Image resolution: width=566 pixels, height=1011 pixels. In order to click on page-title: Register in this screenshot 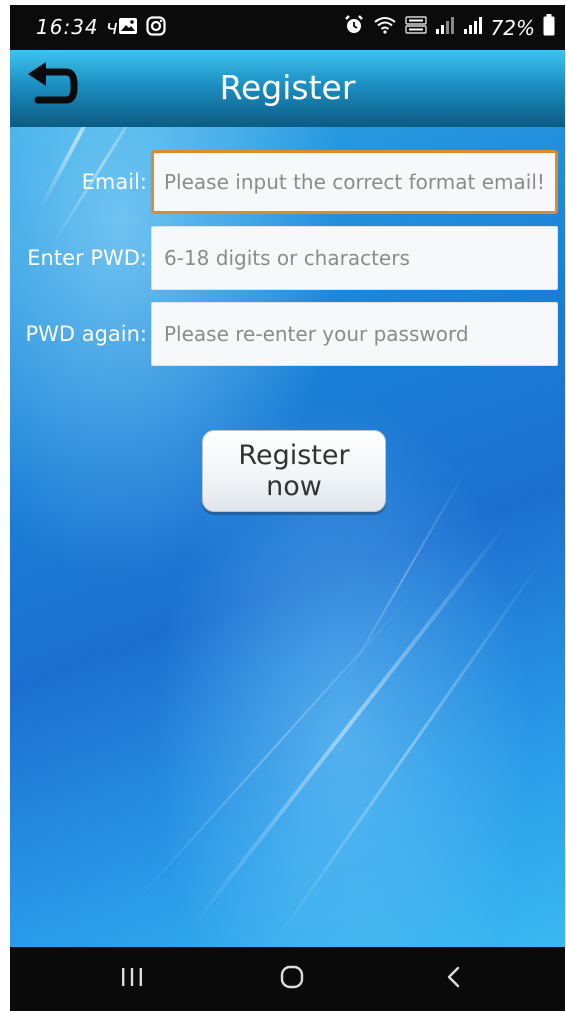, I will do `click(287, 87)`.